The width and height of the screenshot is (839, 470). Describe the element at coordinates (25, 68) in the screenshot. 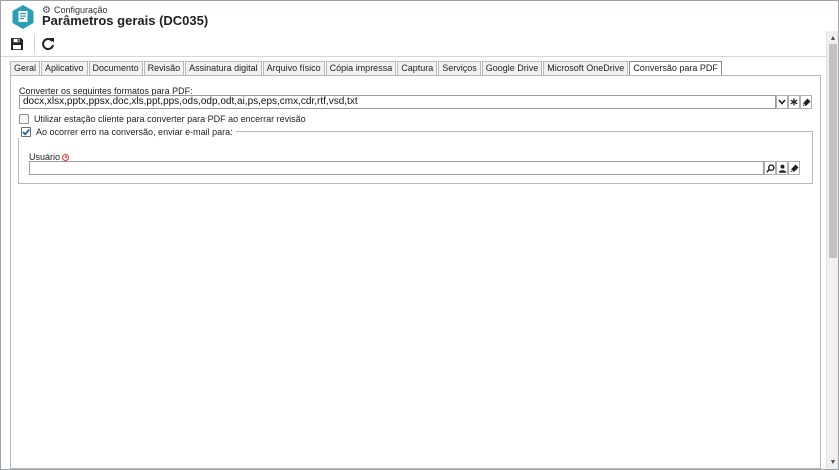

I see `tab-geral: Geral` at that location.